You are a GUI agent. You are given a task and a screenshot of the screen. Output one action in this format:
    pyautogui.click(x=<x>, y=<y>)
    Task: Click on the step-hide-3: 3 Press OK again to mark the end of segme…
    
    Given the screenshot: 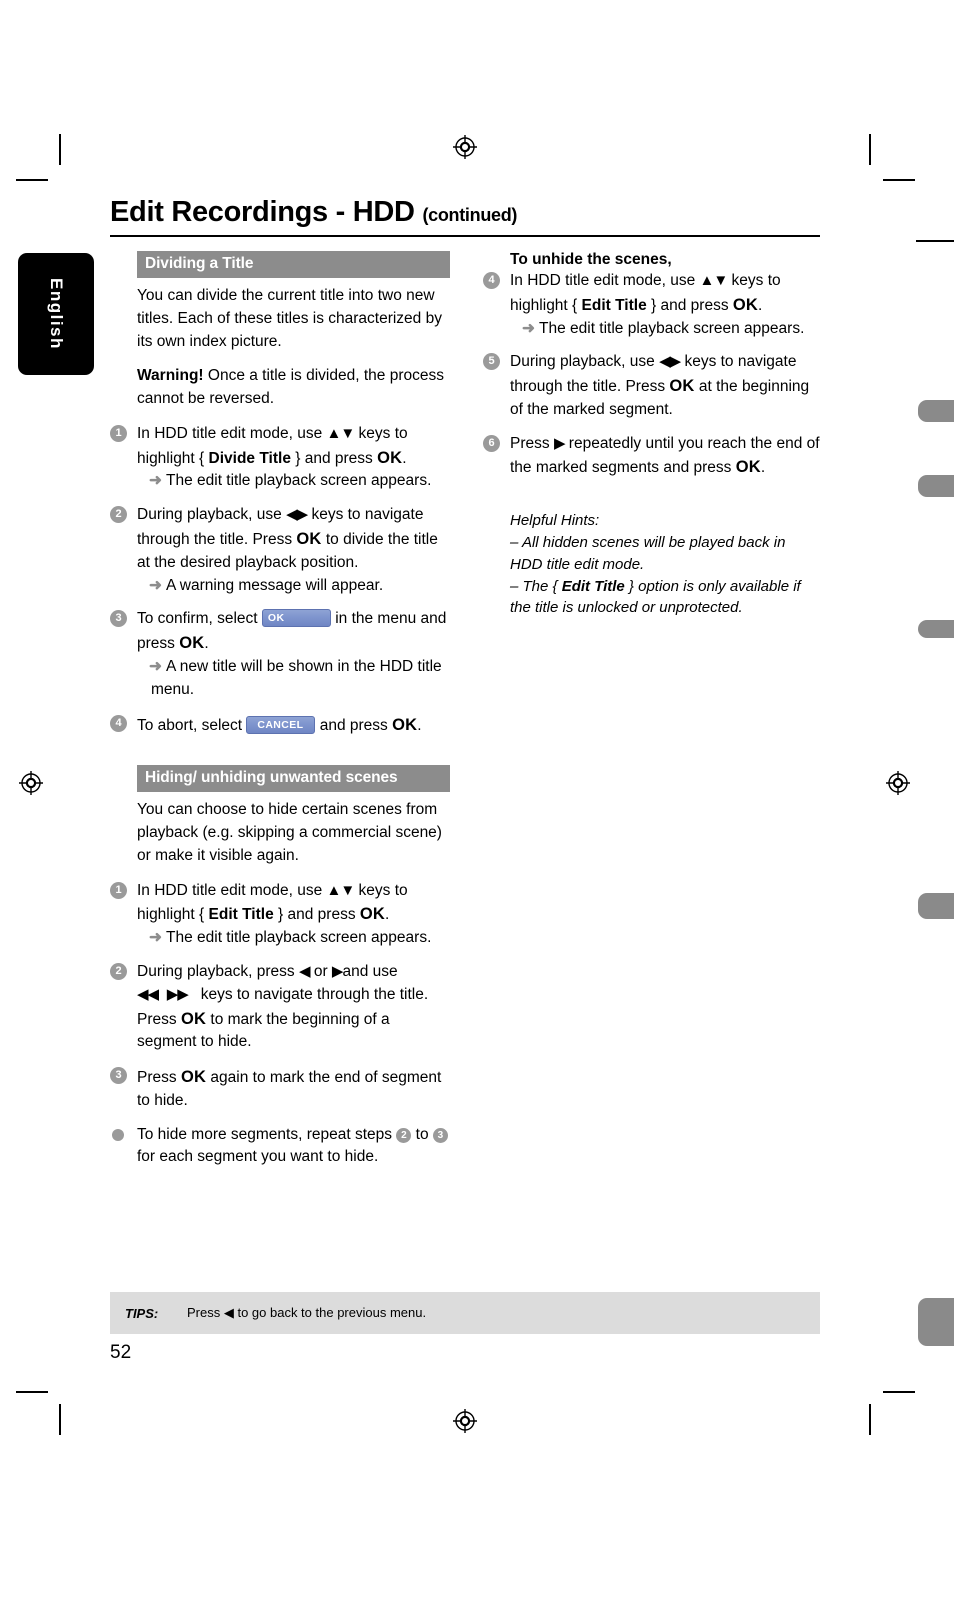 What is the action you would take?
    pyautogui.click(x=280, y=1089)
    